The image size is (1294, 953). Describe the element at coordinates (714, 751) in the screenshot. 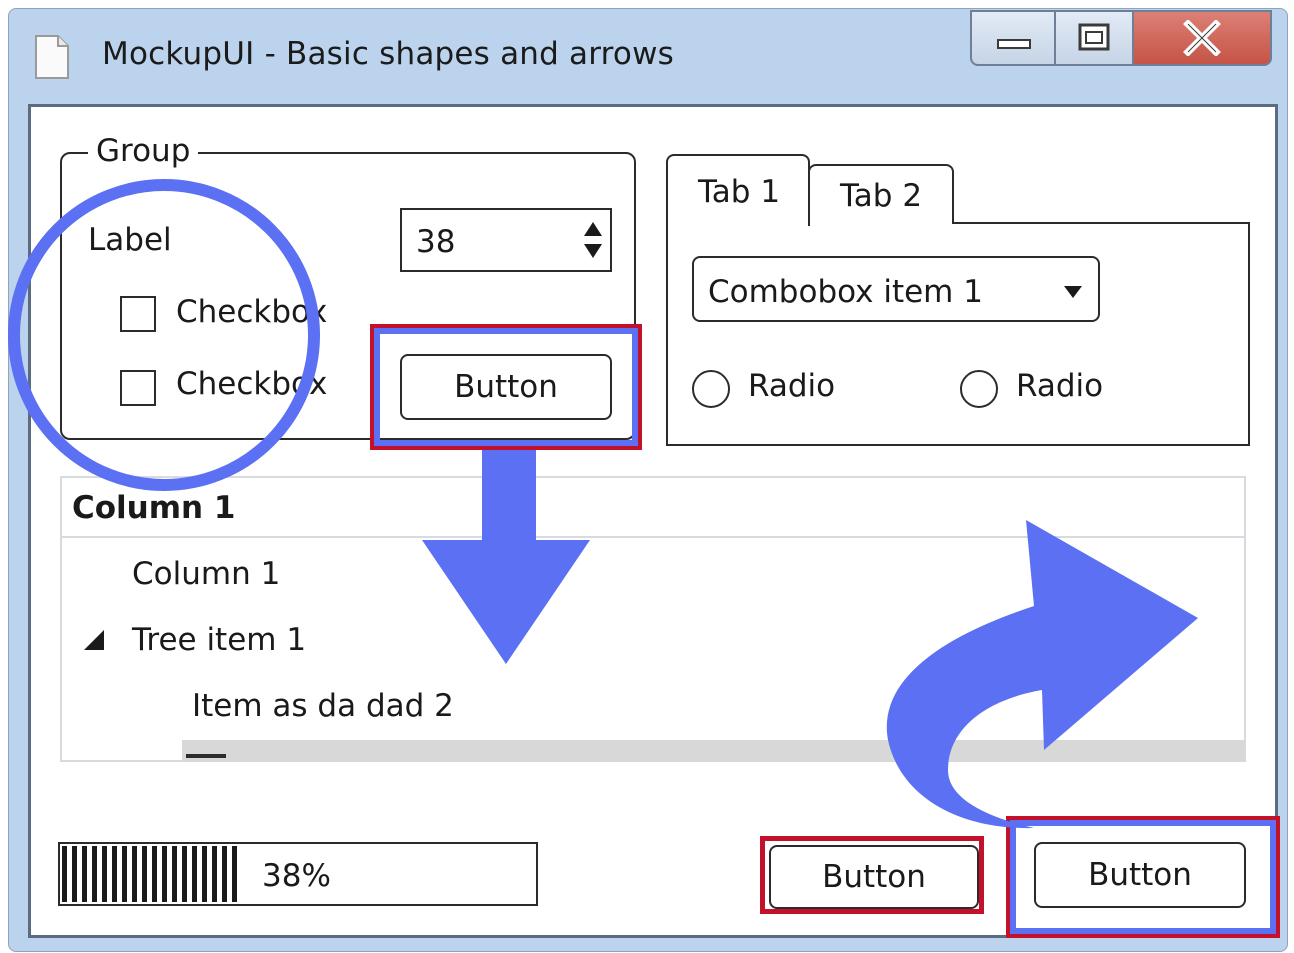

I see `horizontal-scrollbar` at that location.